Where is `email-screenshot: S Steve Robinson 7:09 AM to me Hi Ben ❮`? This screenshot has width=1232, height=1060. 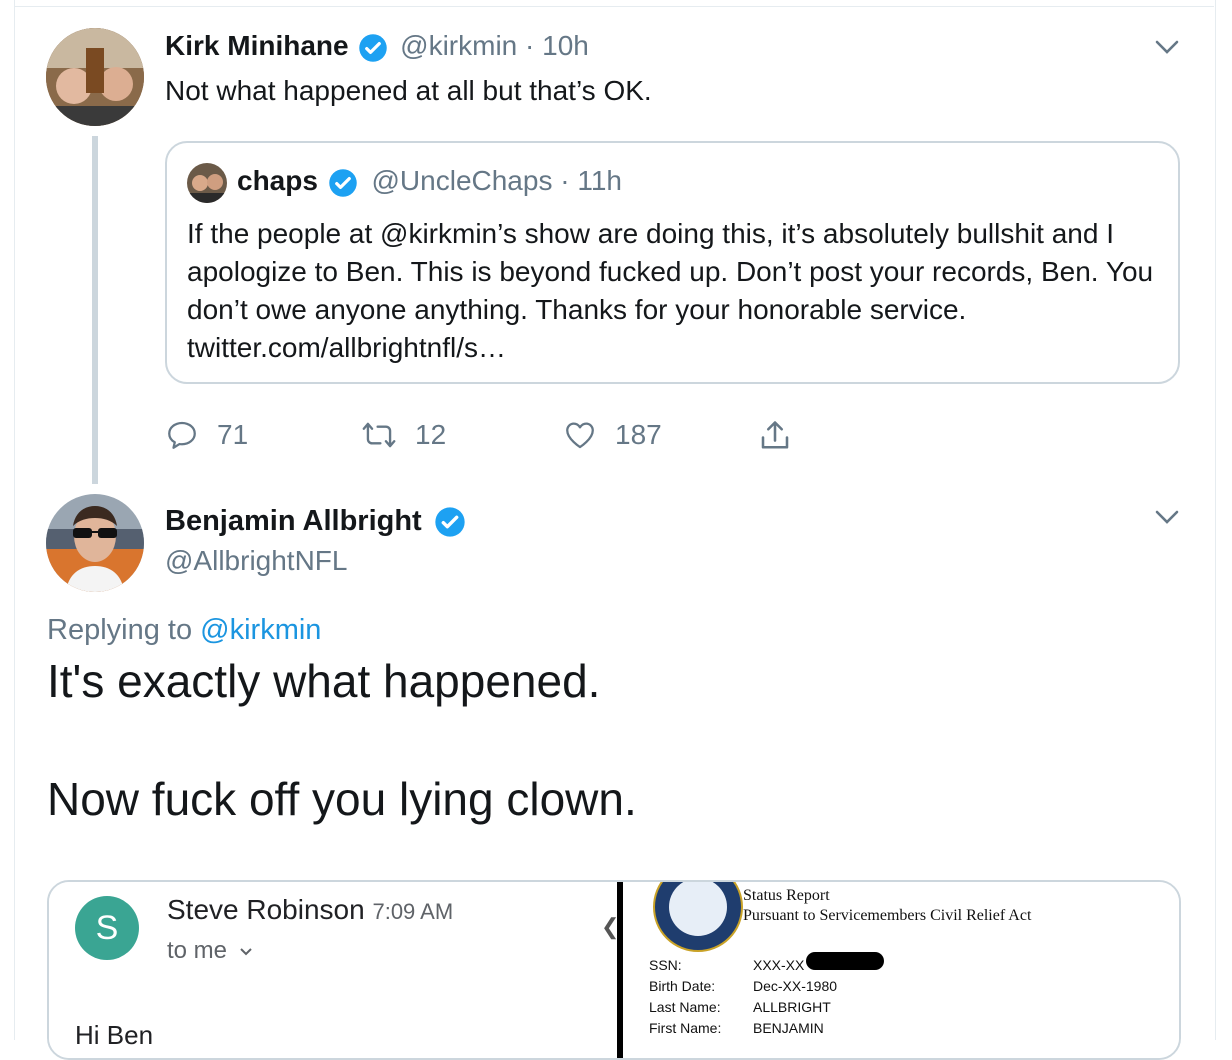 email-screenshot: S Steve Robinson 7:09 AM to me Hi Ben ❮ is located at coordinates (334, 970).